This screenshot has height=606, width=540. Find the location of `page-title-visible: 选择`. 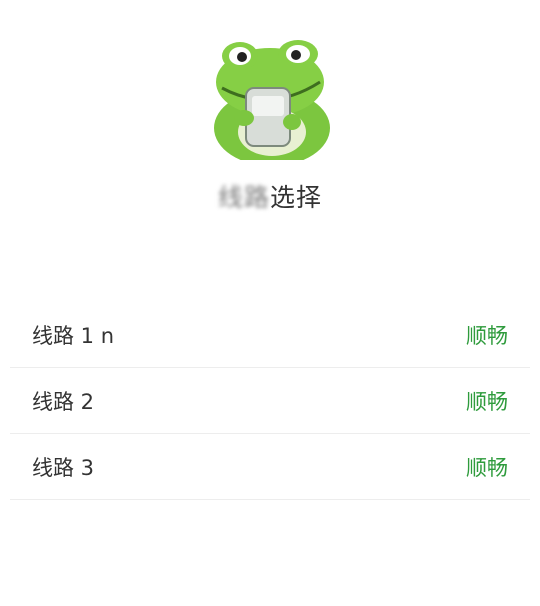

page-title-visible: 选择 is located at coordinates (296, 197).